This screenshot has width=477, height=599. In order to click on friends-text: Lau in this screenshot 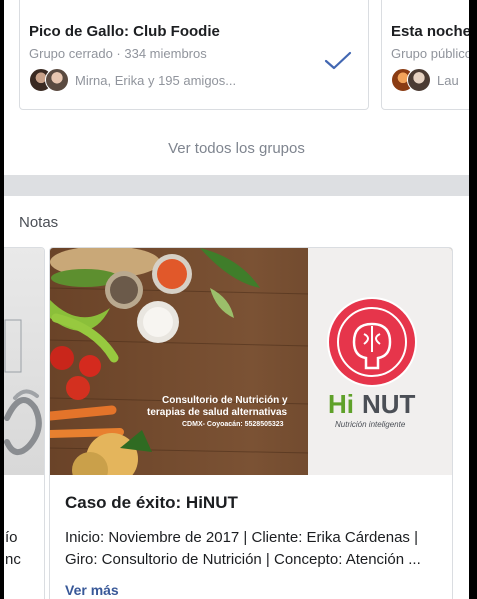, I will do `click(448, 80)`.